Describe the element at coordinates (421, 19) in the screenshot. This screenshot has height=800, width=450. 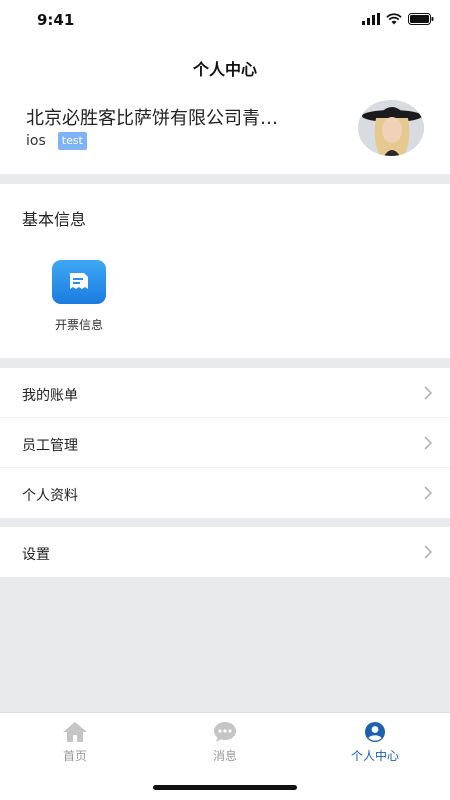
I see `battery-icon` at that location.